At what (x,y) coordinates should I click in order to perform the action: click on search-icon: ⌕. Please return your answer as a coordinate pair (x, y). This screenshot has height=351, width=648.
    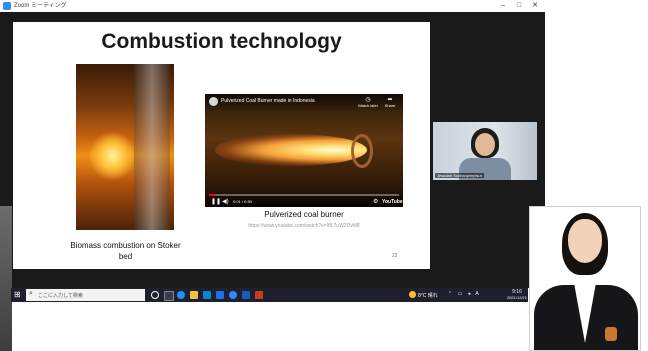
    Looking at the image, I should click on (31, 293).